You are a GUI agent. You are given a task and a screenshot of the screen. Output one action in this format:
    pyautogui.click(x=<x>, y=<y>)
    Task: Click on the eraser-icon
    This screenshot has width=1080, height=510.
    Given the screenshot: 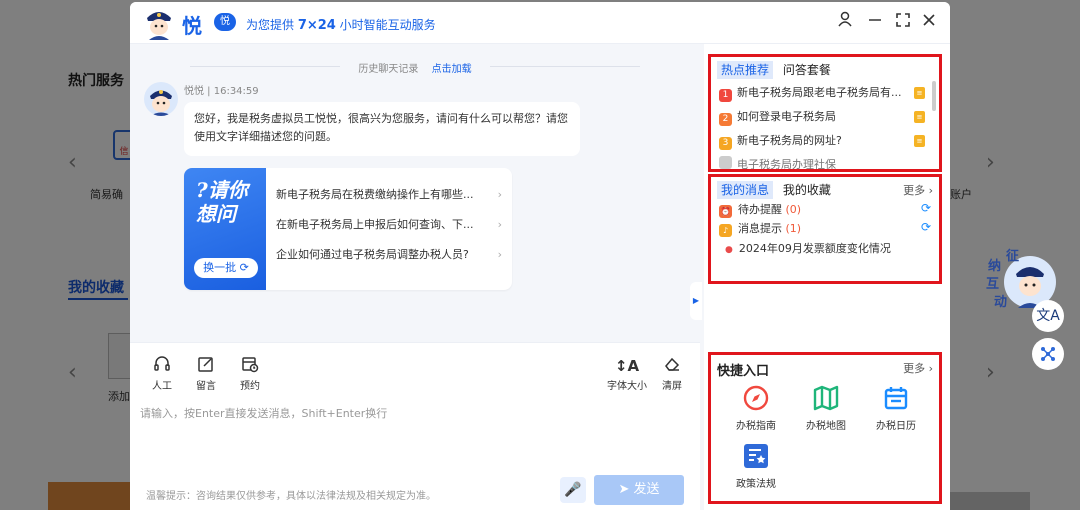 What is the action you would take?
    pyautogui.click(x=672, y=366)
    